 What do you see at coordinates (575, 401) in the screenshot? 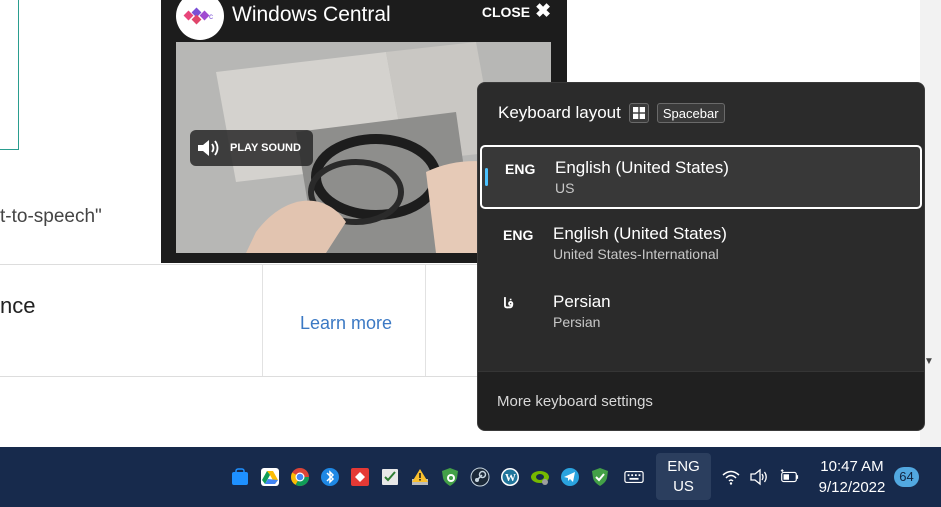
I see `more-keyboard-settings-link: More keyboard settings` at bounding box center [575, 401].